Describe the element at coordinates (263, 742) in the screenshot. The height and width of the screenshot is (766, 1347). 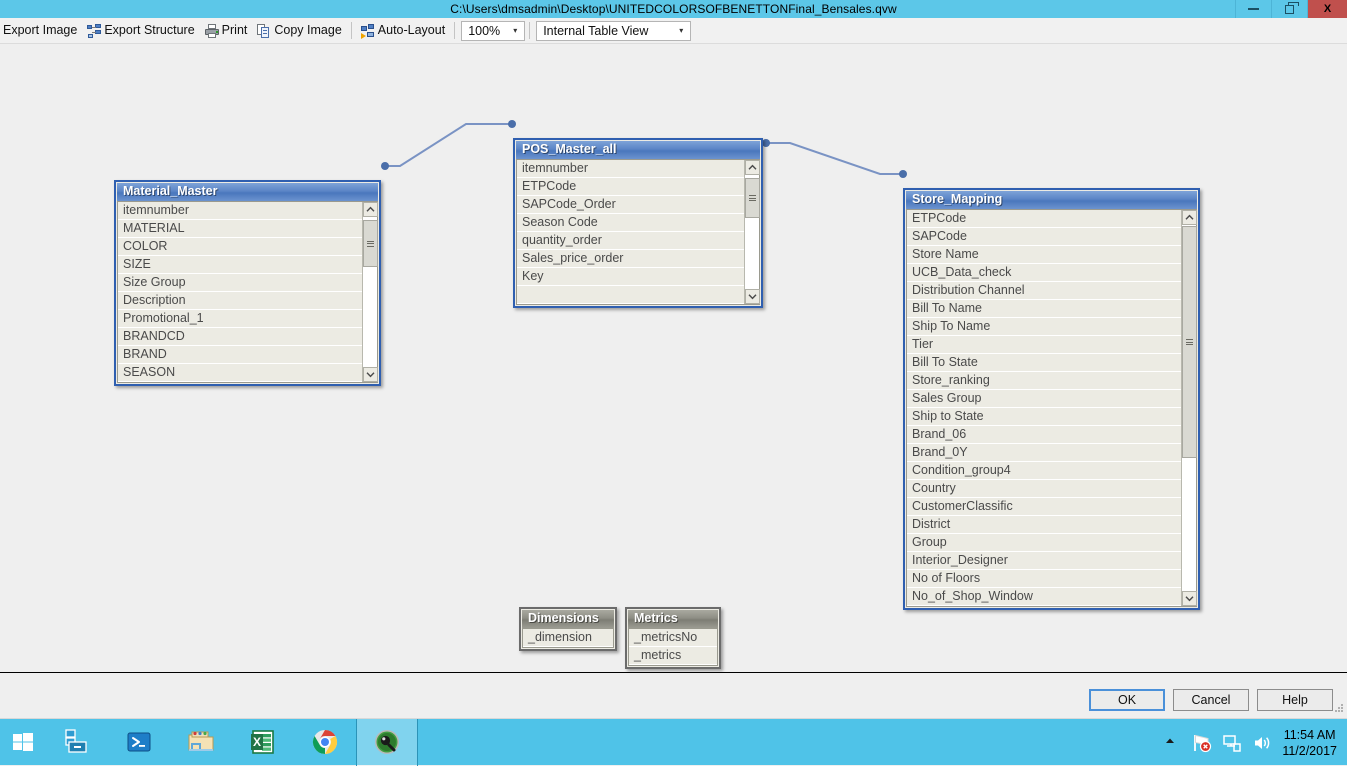
I see `taskbar-excel: X` at that location.